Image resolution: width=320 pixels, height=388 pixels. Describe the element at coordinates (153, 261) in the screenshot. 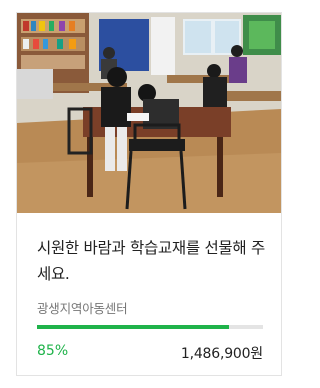

I see `campaign-title: 시원한 바람과 학습교재를 선물해 주세요.` at that location.